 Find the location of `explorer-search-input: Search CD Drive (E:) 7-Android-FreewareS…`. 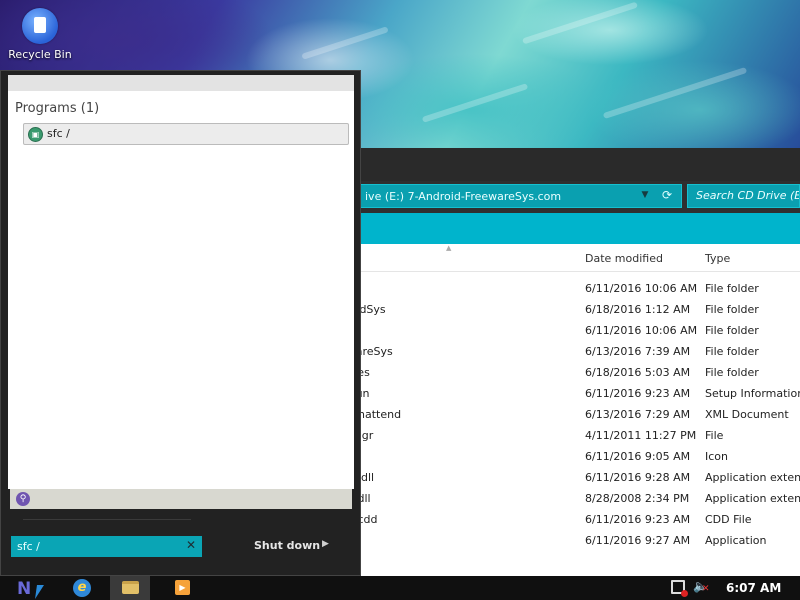

explorer-search-input: Search CD Drive (E:) 7-Android-FreewareS… is located at coordinates (743, 196).